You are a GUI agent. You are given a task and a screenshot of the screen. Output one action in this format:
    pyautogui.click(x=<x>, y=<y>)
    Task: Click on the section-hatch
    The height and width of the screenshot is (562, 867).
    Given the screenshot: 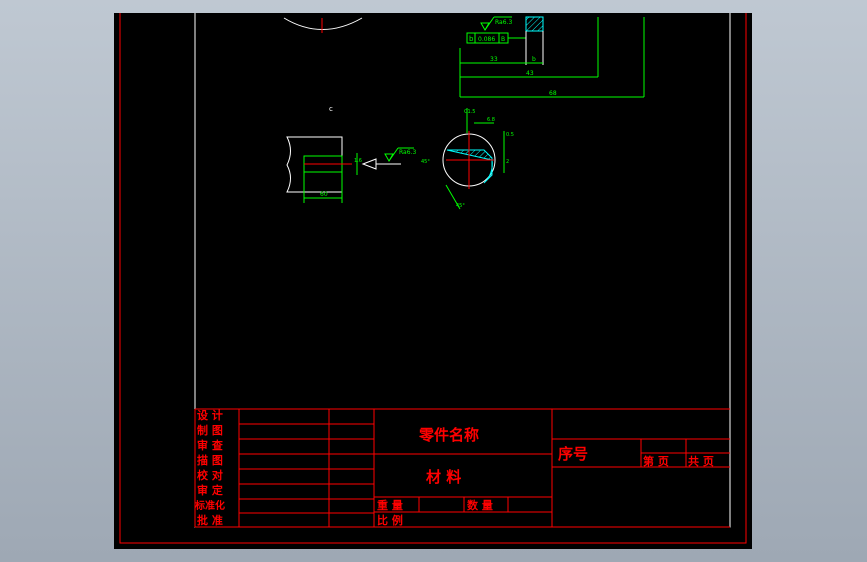 What is the action you would take?
    pyautogui.click(x=469, y=166)
    